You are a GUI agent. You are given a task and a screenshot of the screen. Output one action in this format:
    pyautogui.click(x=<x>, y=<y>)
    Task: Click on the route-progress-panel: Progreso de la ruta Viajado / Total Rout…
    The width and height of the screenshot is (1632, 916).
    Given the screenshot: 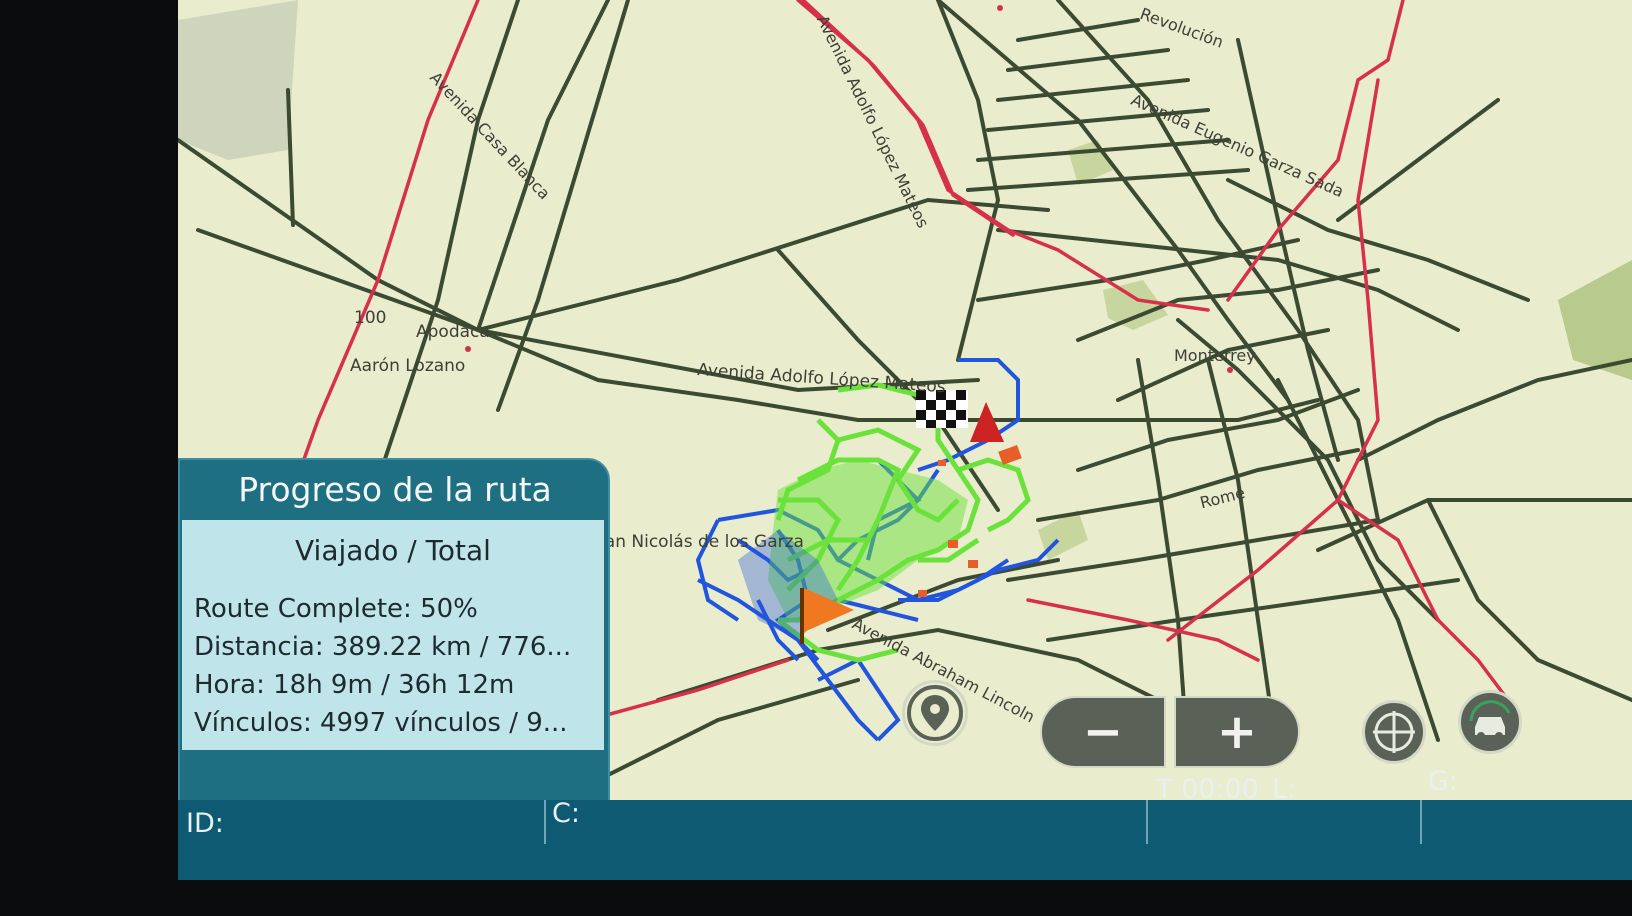 What is the action you would take?
    pyautogui.click(x=394, y=634)
    